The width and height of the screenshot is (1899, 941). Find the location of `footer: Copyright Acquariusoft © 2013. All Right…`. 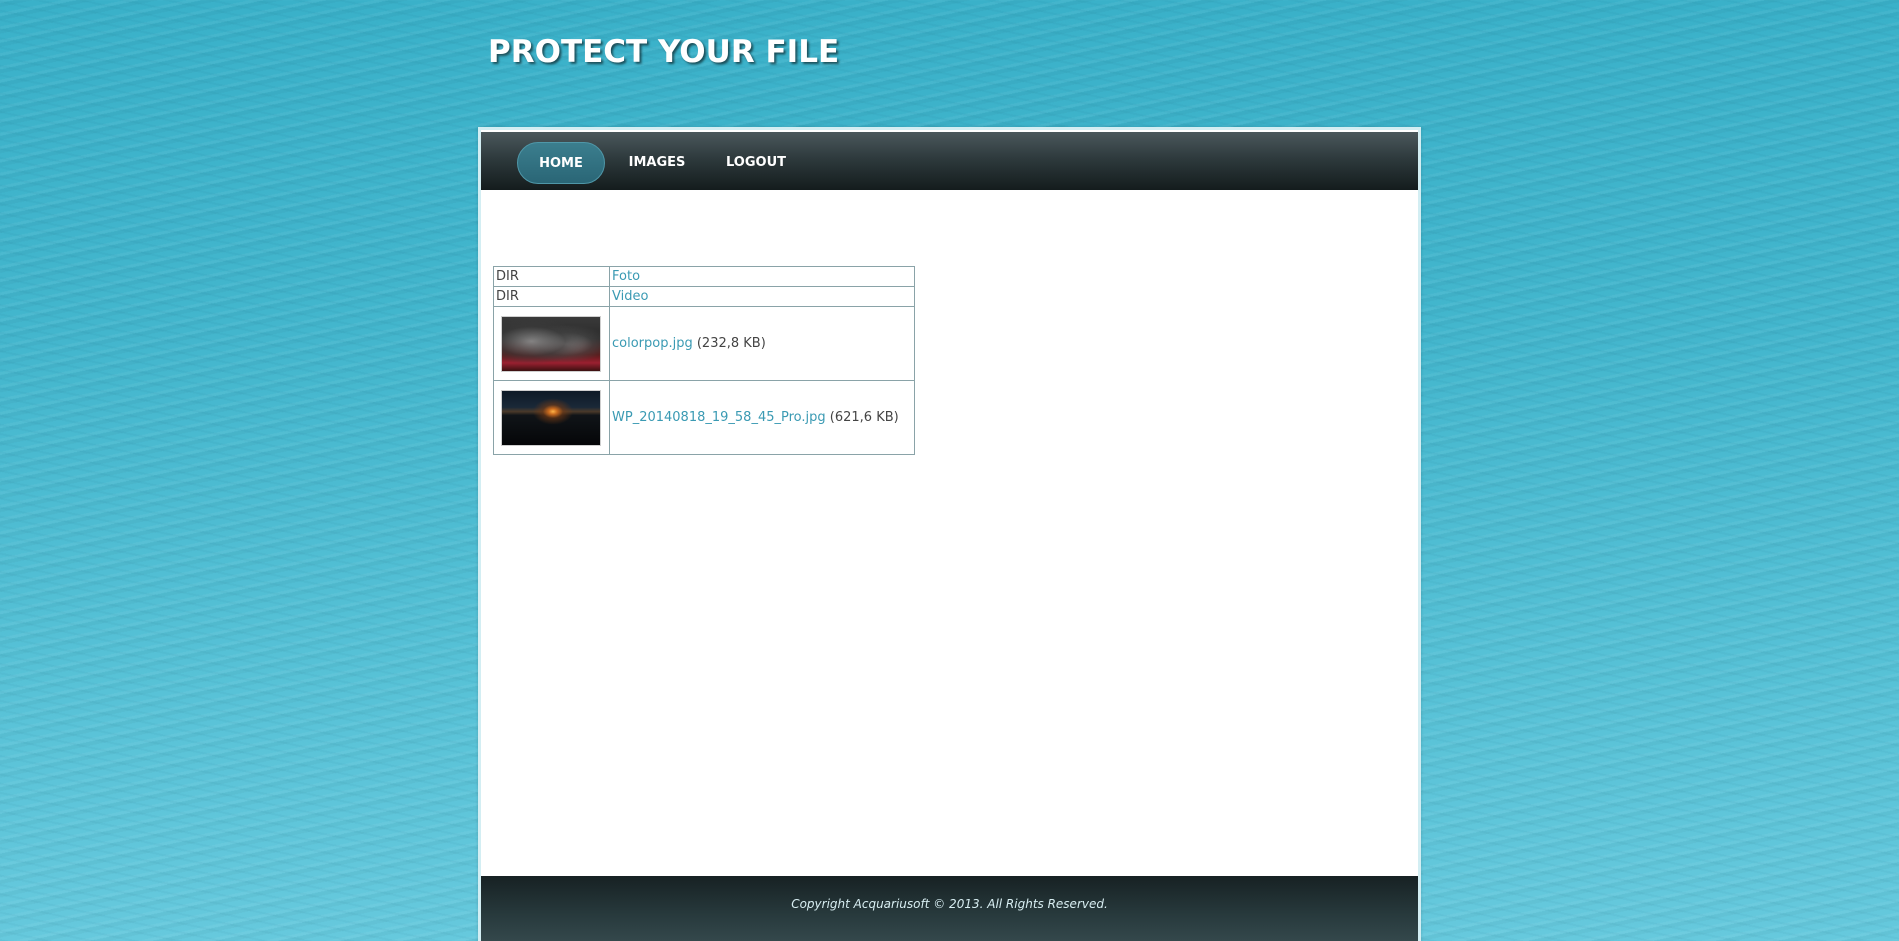

footer: Copyright Acquariusoft © 2013. All Right… is located at coordinates (949, 908).